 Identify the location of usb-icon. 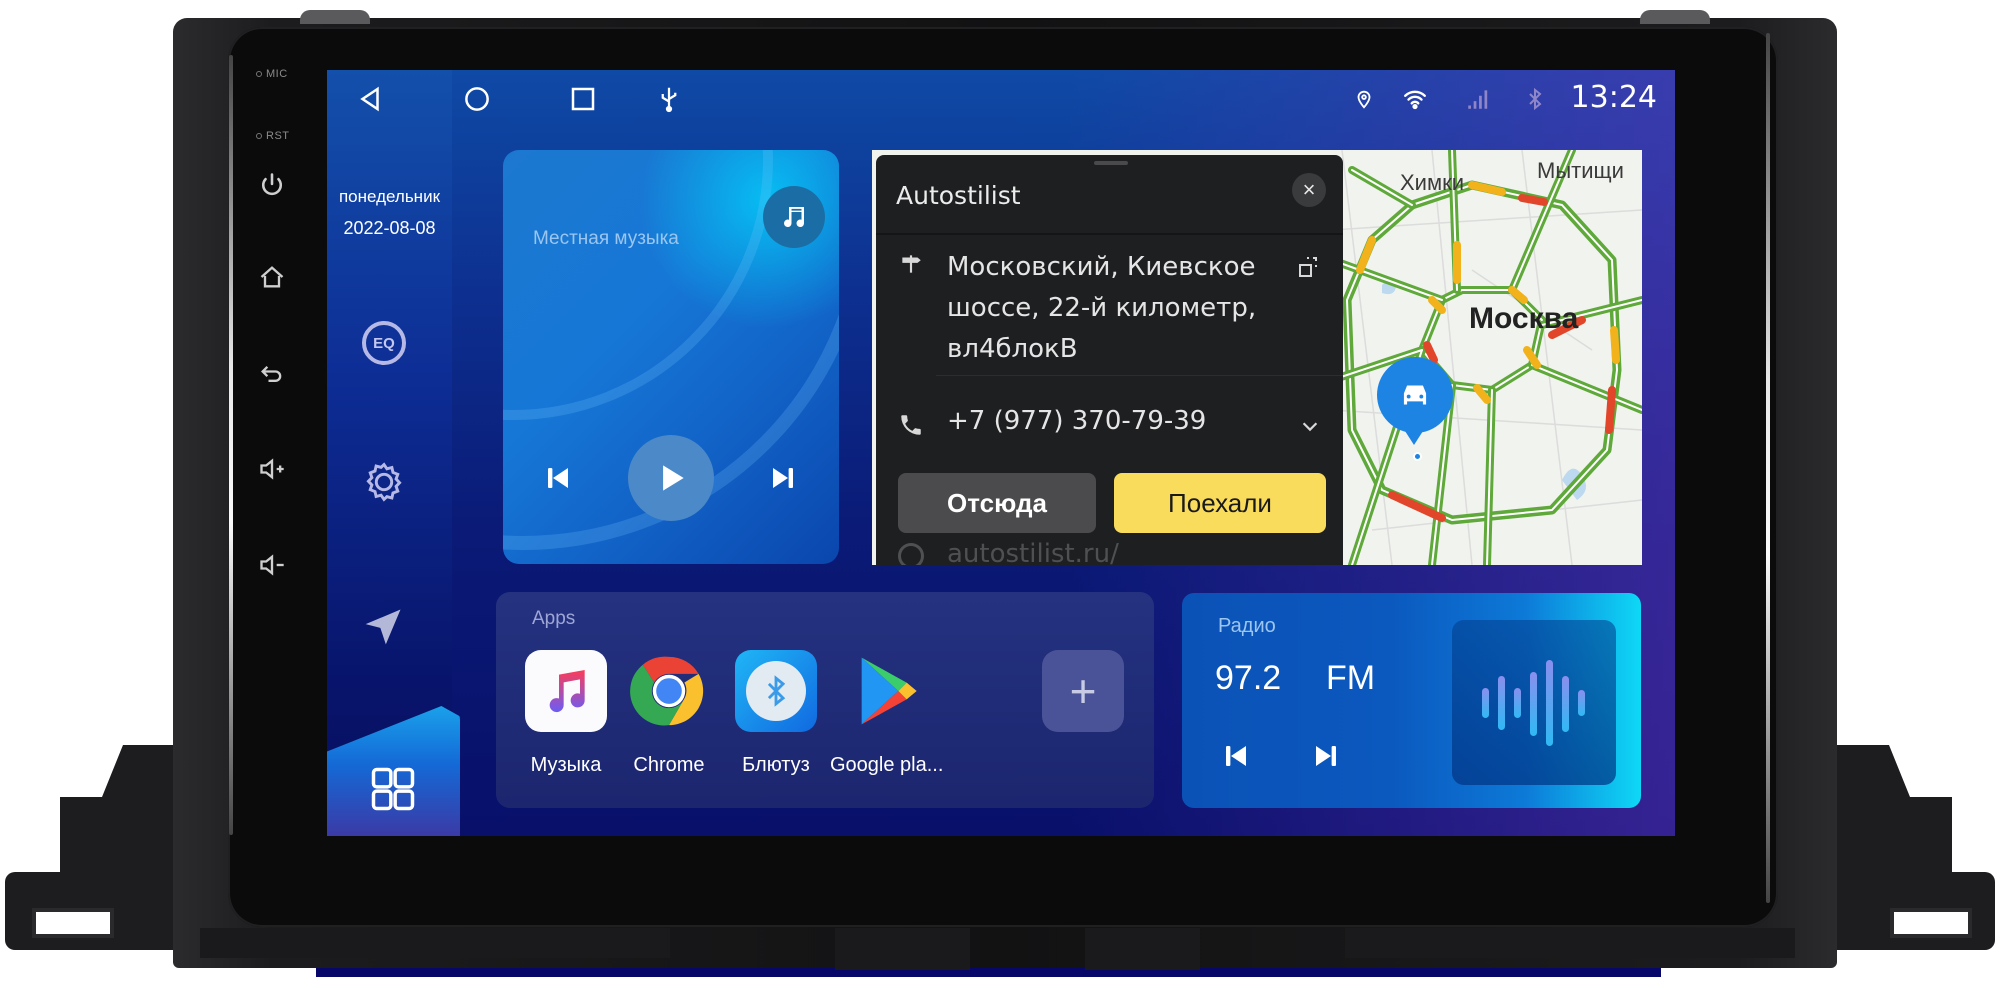
(669, 100).